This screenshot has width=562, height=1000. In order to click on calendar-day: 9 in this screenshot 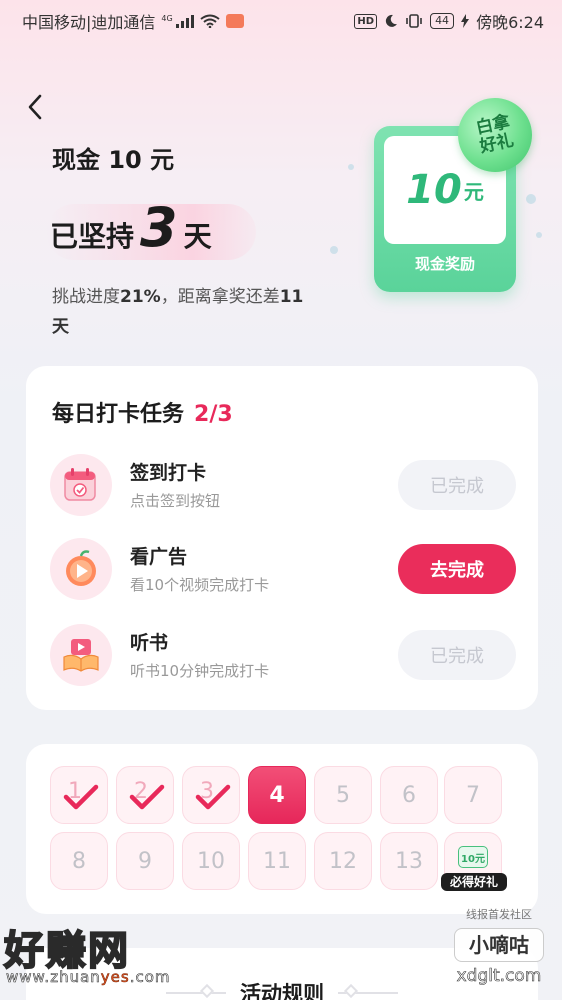, I will do `click(145, 861)`.